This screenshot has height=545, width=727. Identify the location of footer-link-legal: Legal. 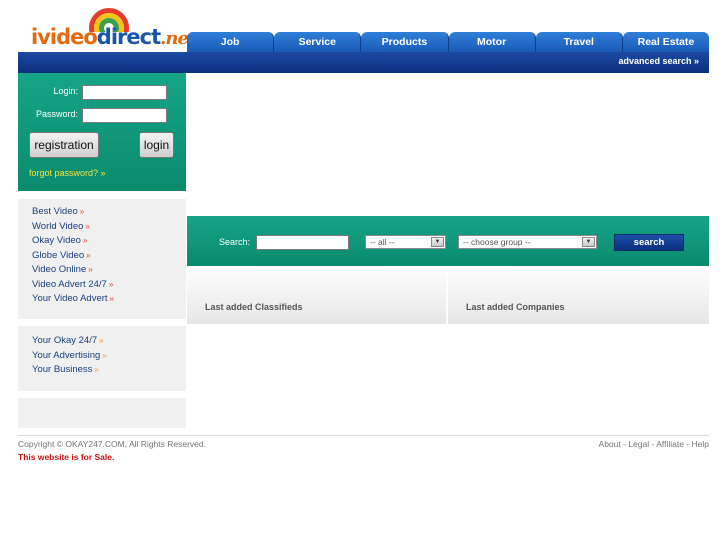
(638, 444).